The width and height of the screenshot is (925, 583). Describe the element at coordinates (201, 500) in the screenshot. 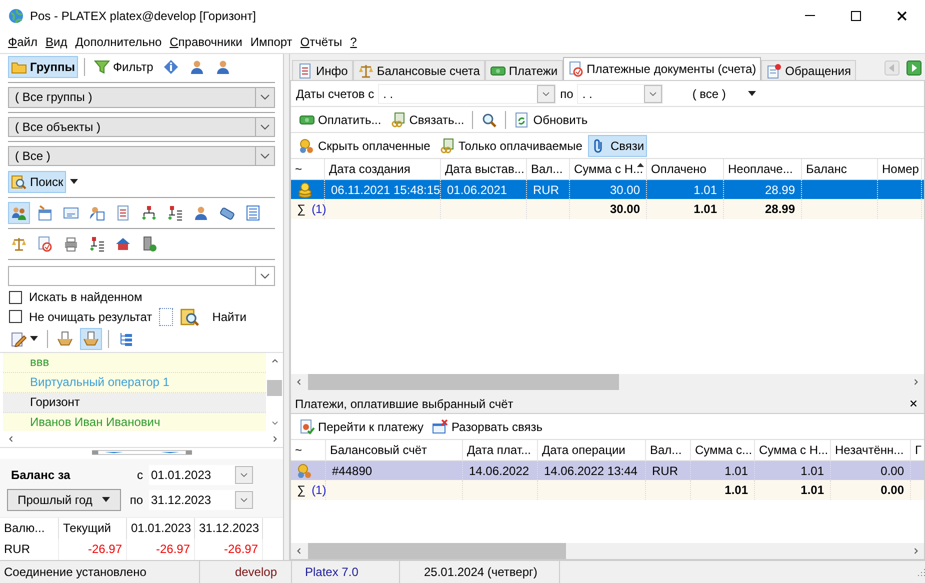

I see `date-field: 31.12.2023` at that location.